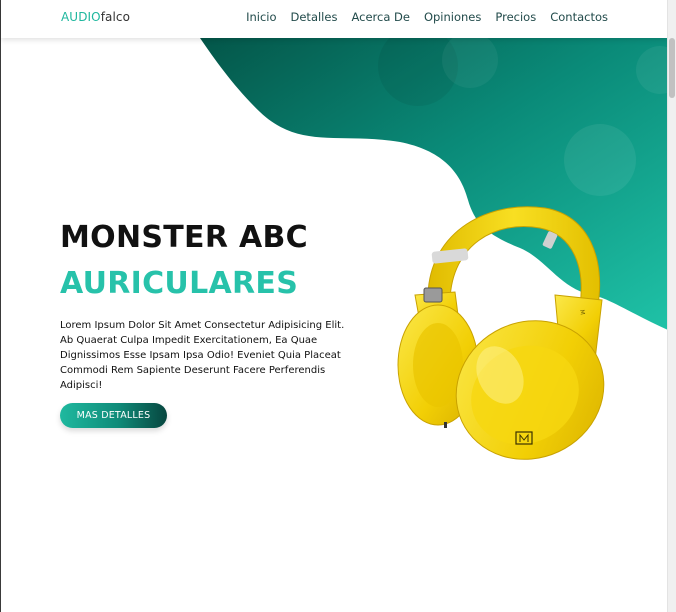  What do you see at coordinates (81, 17) in the screenshot?
I see `logo-primary: AUDIO` at bounding box center [81, 17].